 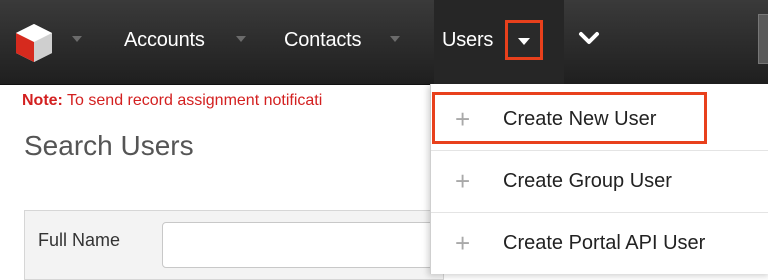 What do you see at coordinates (604, 243) in the screenshot?
I see `menu-item-label: Create Portal API User` at bounding box center [604, 243].